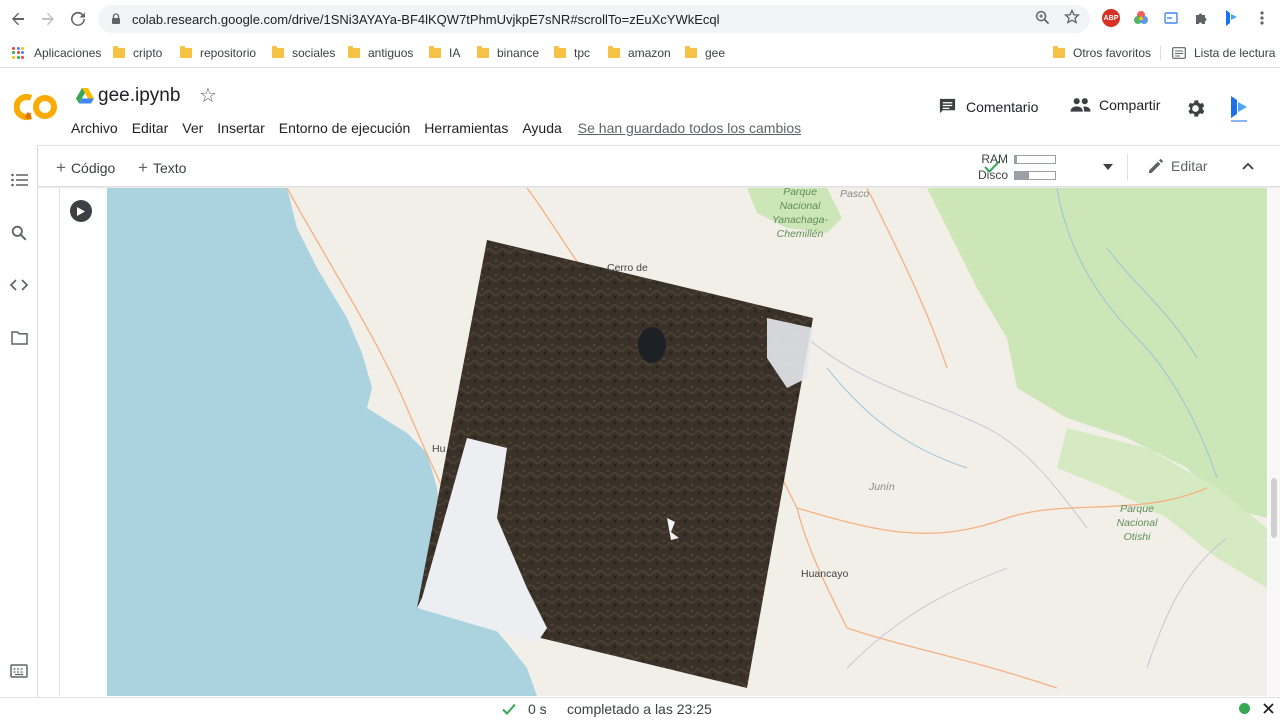 The height and width of the screenshot is (720, 1280). I want to click on disk-bar, so click(1035, 175).